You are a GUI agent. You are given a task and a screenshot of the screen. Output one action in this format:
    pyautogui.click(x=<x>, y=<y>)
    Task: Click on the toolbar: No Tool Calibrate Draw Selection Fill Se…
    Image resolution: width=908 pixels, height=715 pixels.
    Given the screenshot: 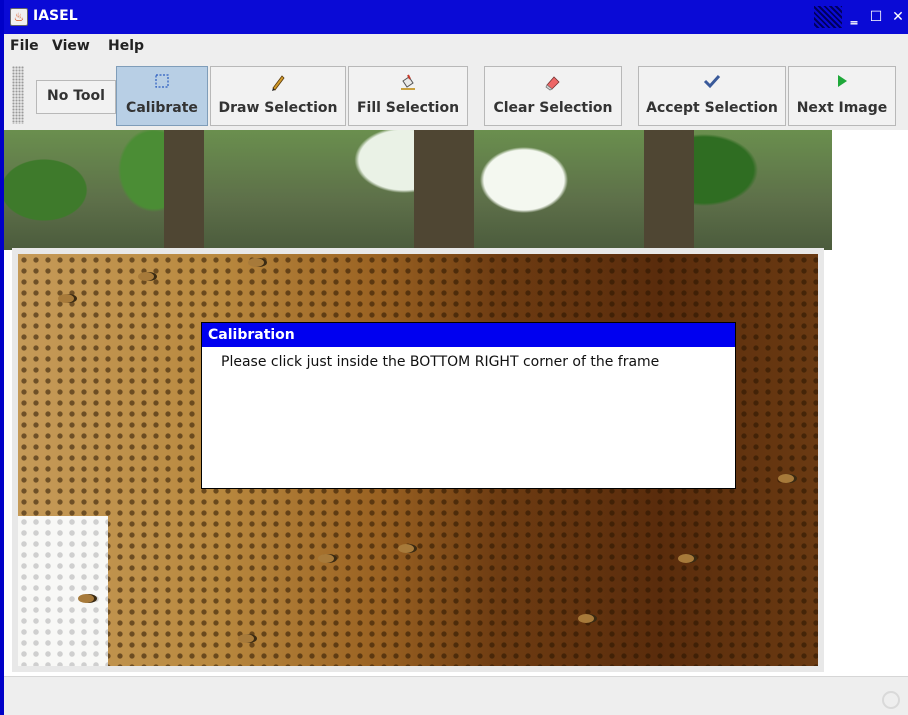 What is the action you would take?
    pyautogui.click(x=456, y=95)
    